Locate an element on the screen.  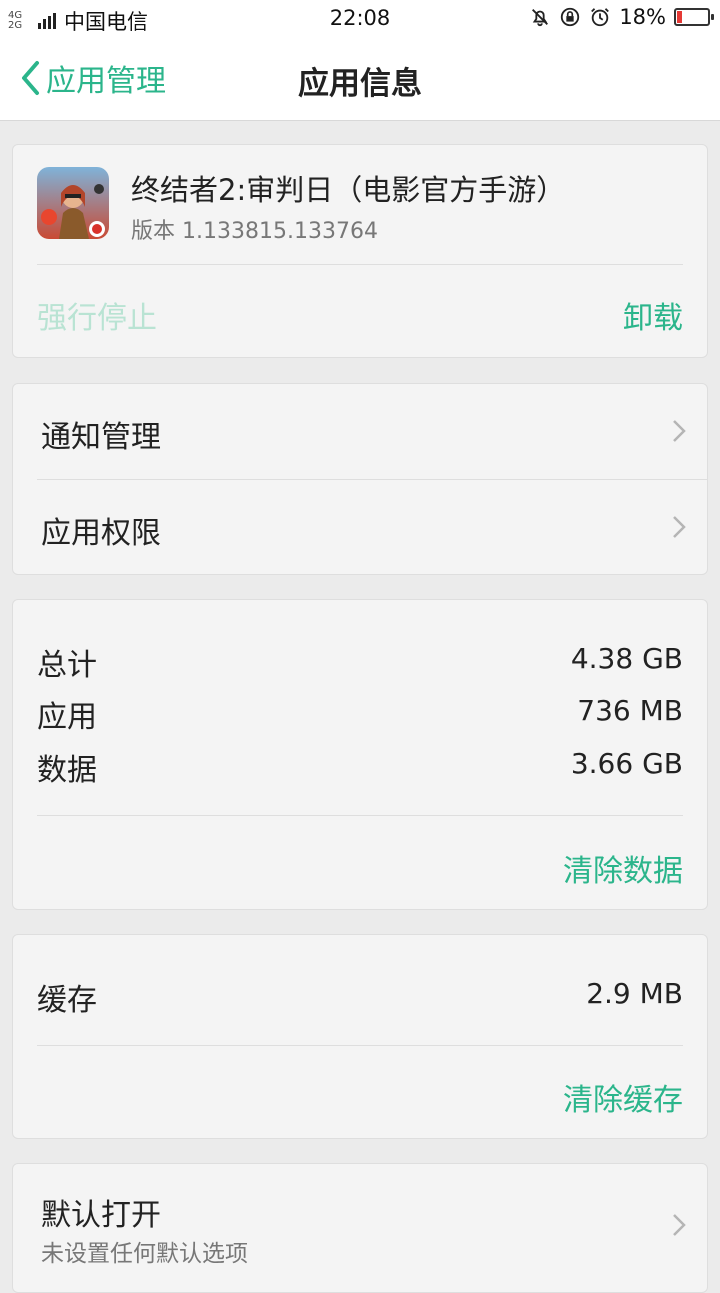
settings-card: 通知管理 应用权限 is located at coordinates (360, 479).